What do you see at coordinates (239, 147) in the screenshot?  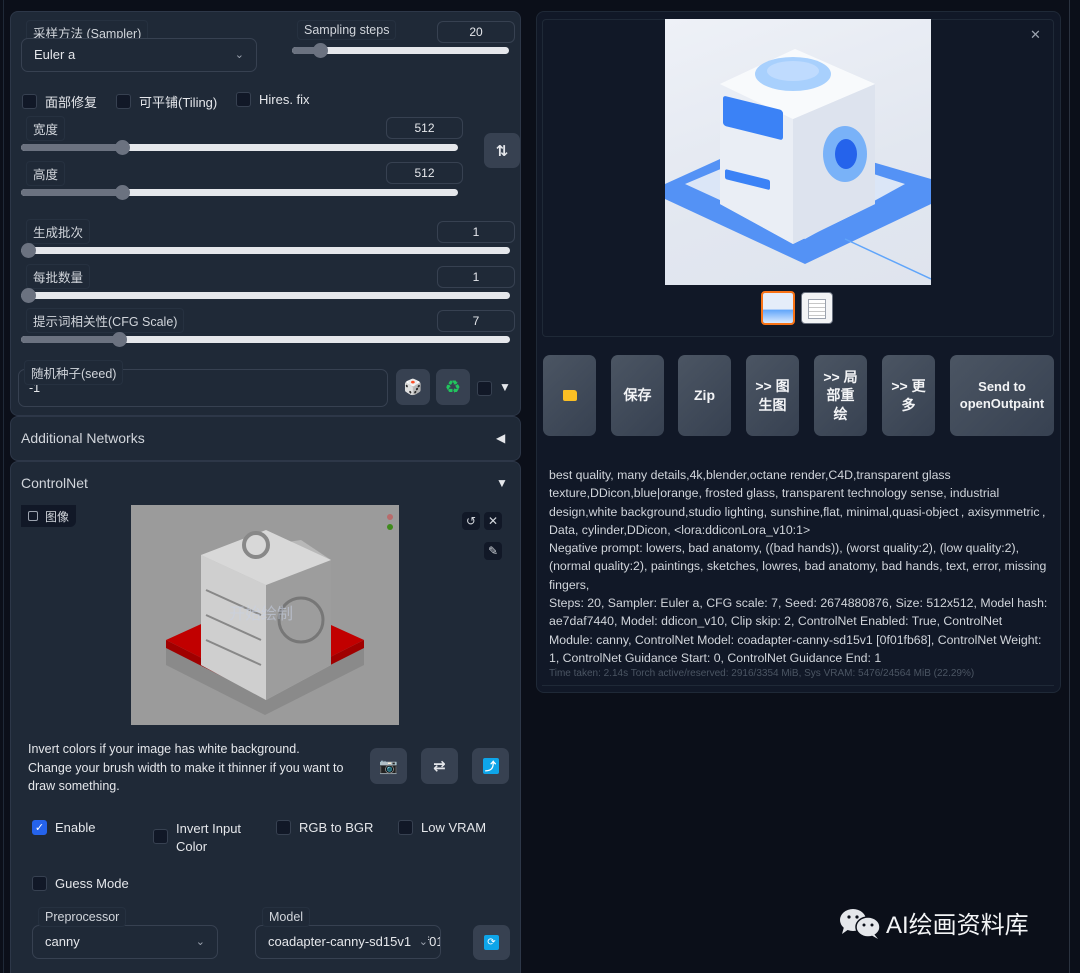 I see `width-slider` at bounding box center [239, 147].